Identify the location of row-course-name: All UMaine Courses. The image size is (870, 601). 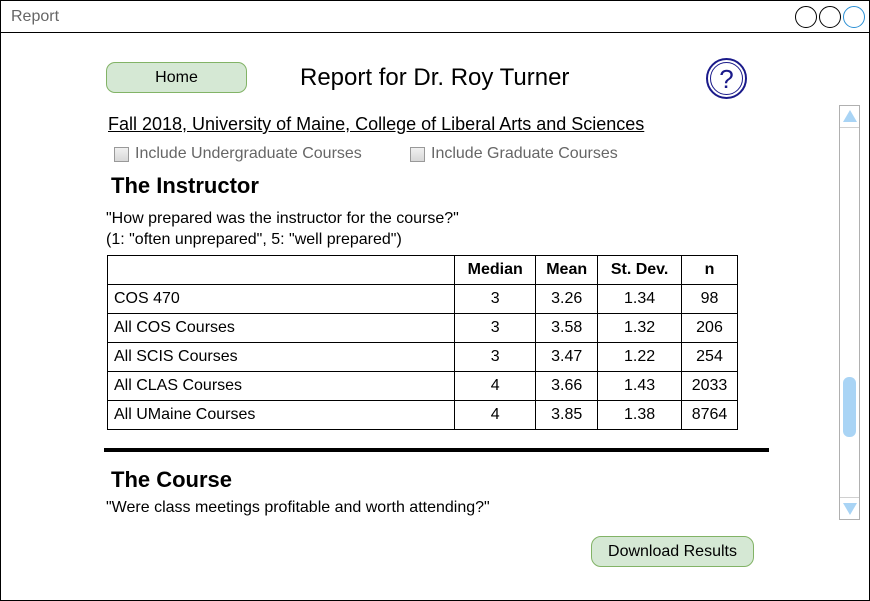
(281, 415).